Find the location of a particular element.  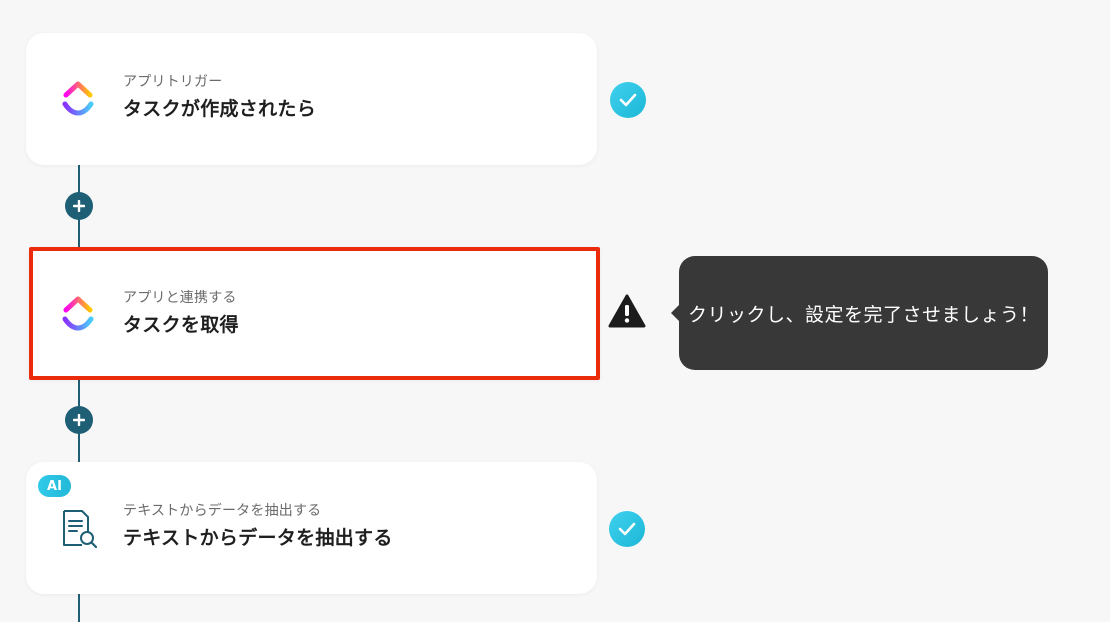

step-subtitle: アプリと連携する is located at coordinates (180, 298).